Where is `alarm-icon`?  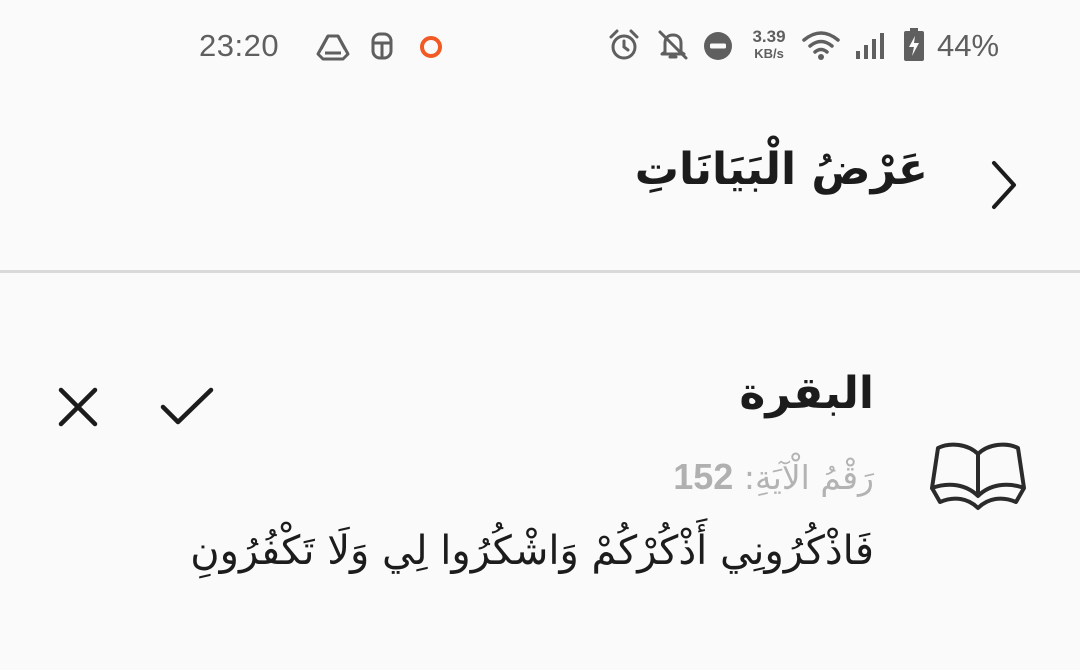
alarm-icon is located at coordinates (624, 44).